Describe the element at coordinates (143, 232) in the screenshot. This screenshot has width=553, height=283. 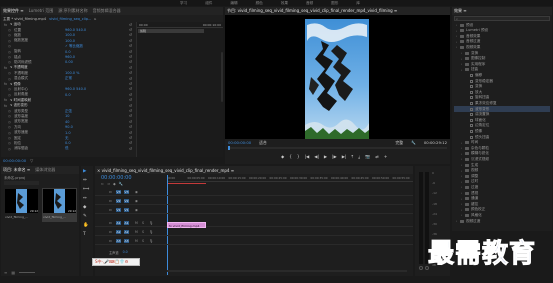
I see `solo-icon: S` at that location.